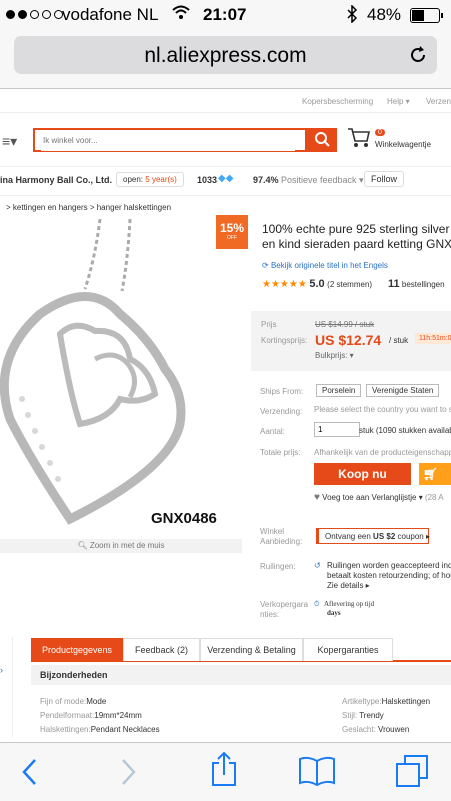 Image resolution: width=451 pixels, height=801 pixels. I want to click on wifi-icon, so click(181, 14).